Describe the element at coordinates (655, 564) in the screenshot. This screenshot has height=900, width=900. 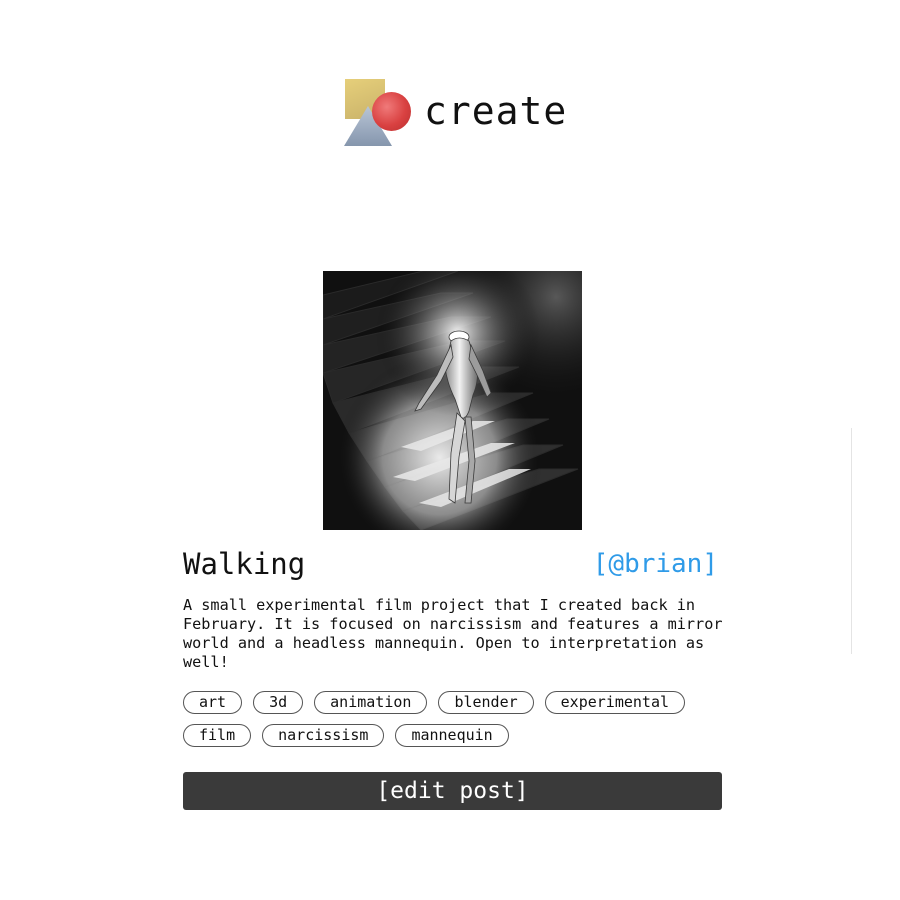
I see `author-link: [@brian]` at that location.